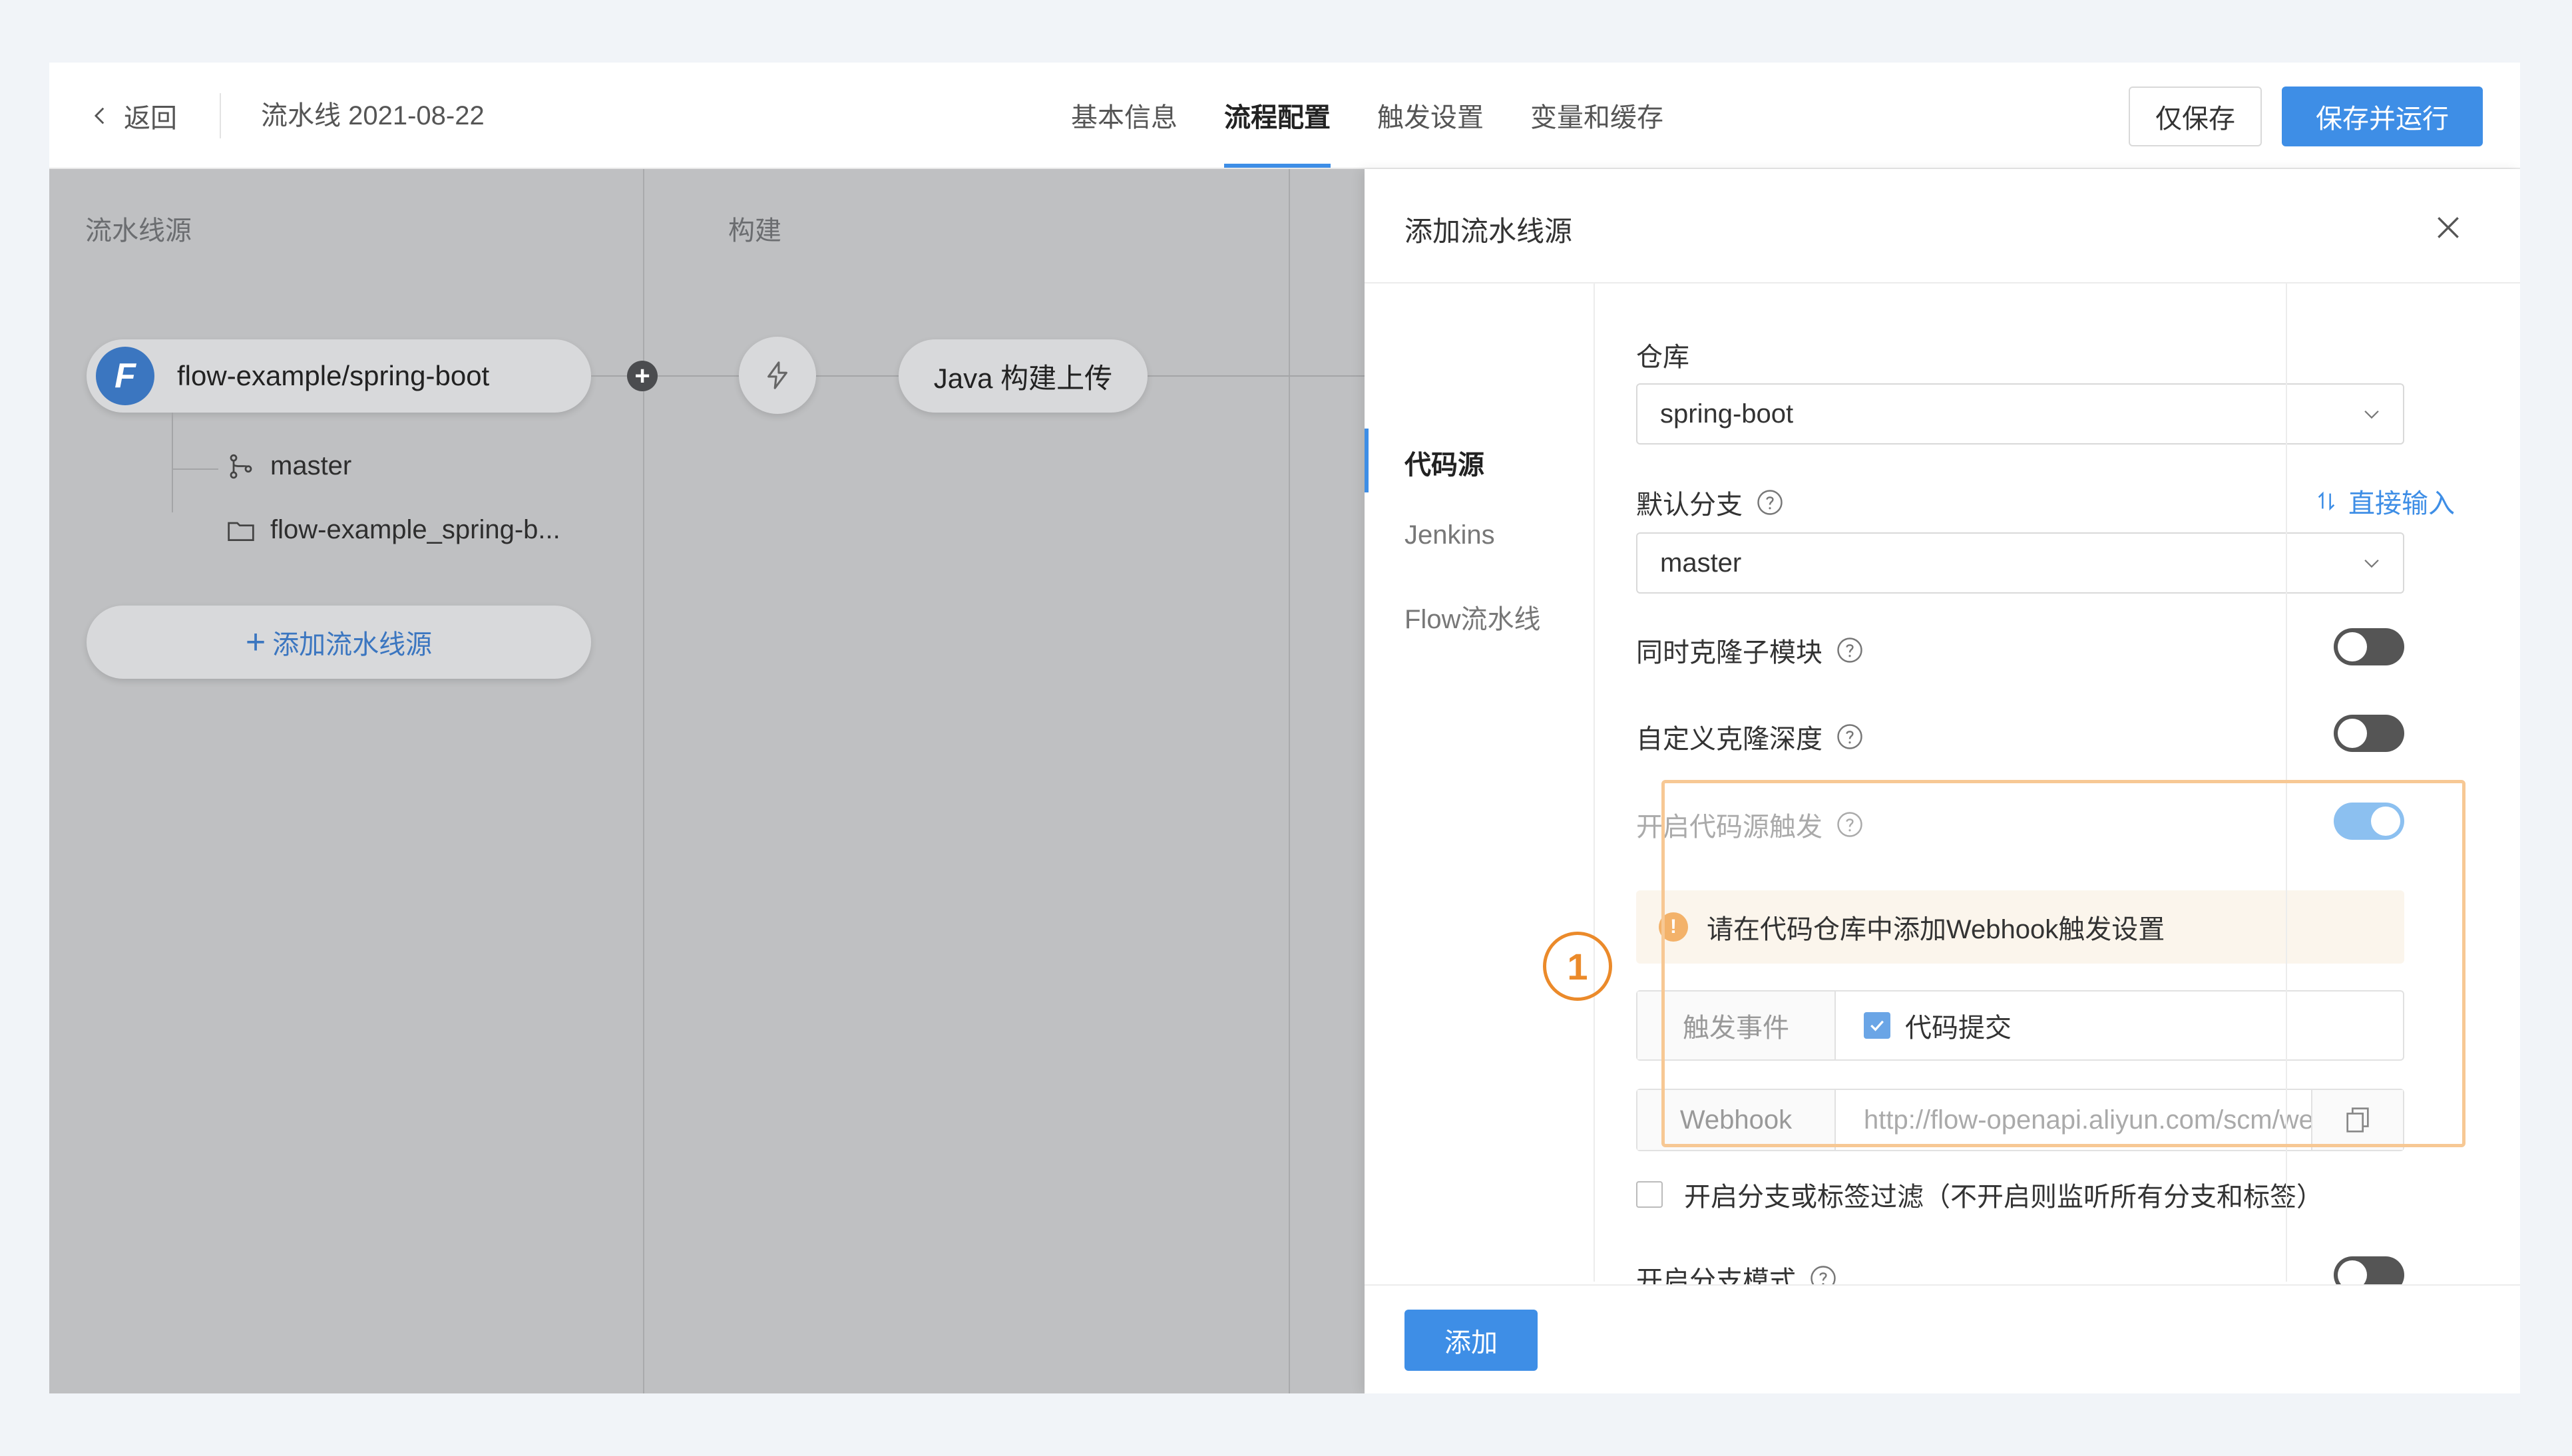 The image size is (2572, 1456). I want to click on back-label: 返回, so click(150, 119).